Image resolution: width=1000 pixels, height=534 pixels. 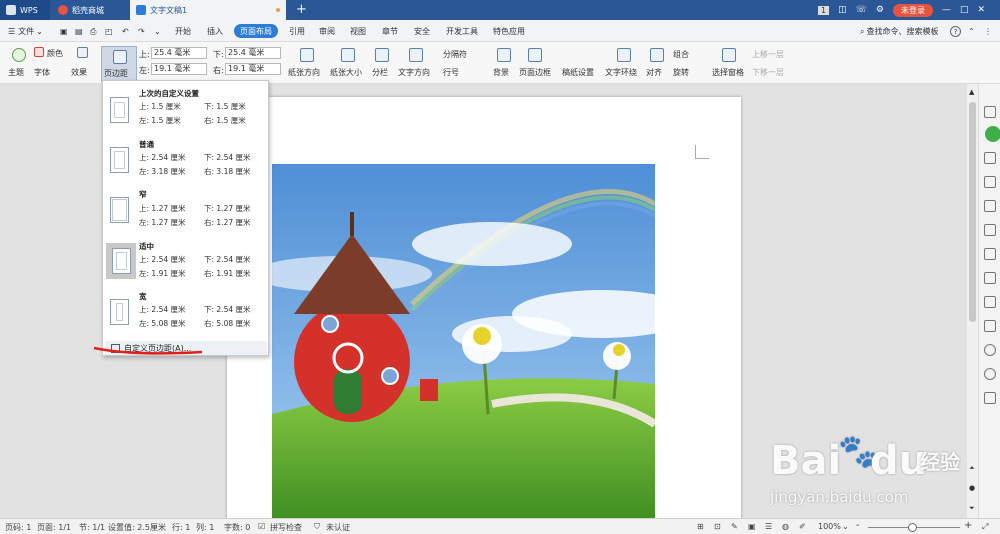 What do you see at coordinates (90, 10) in the screenshot?
I see `tab-docer-store: 稻壳商城` at bounding box center [90, 10].